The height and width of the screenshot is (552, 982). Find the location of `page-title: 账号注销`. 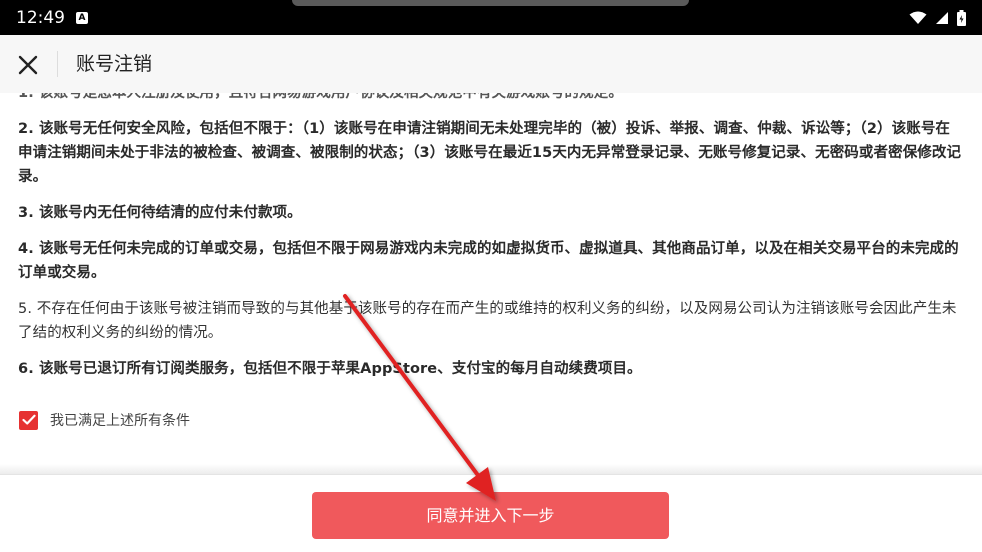

page-title: 账号注销 is located at coordinates (114, 64).